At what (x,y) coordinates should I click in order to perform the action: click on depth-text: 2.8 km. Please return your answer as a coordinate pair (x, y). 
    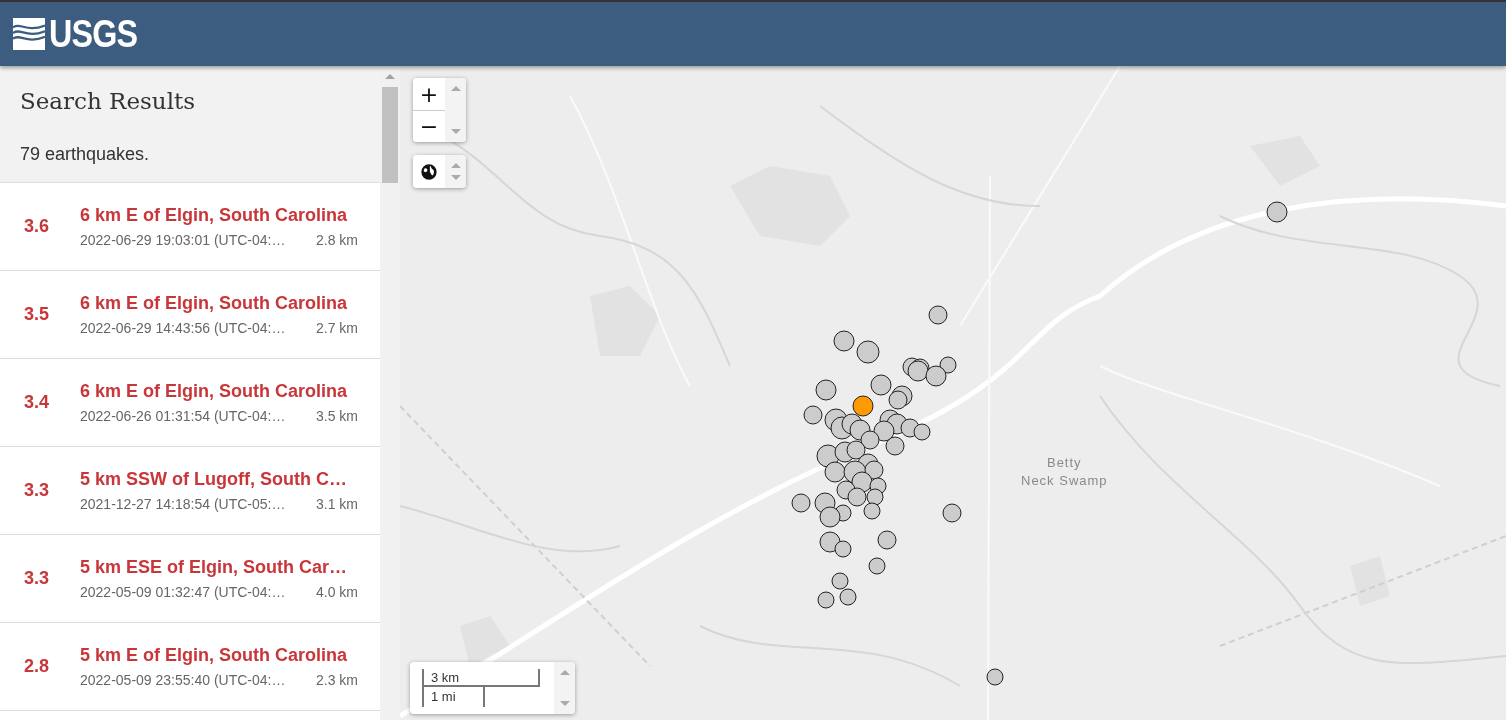
    Looking at the image, I should click on (337, 240).